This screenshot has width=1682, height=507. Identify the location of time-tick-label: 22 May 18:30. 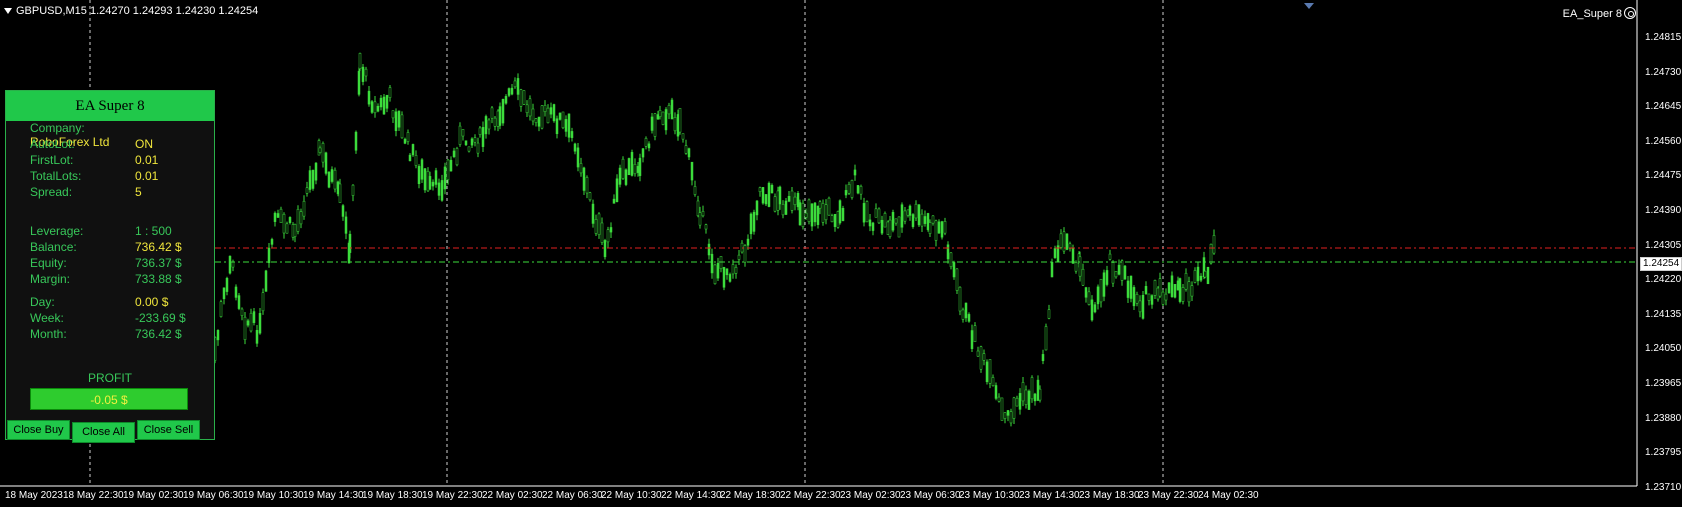
(750, 495).